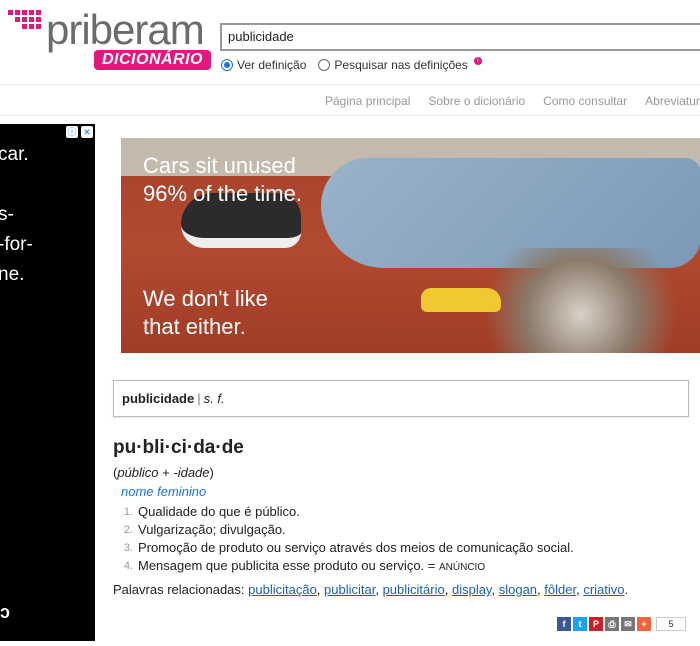 Image resolution: width=700 pixels, height=646 pixels. Describe the element at coordinates (585, 101) in the screenshot. I see `nav-item-como-consultar: Como consultar` at that location.